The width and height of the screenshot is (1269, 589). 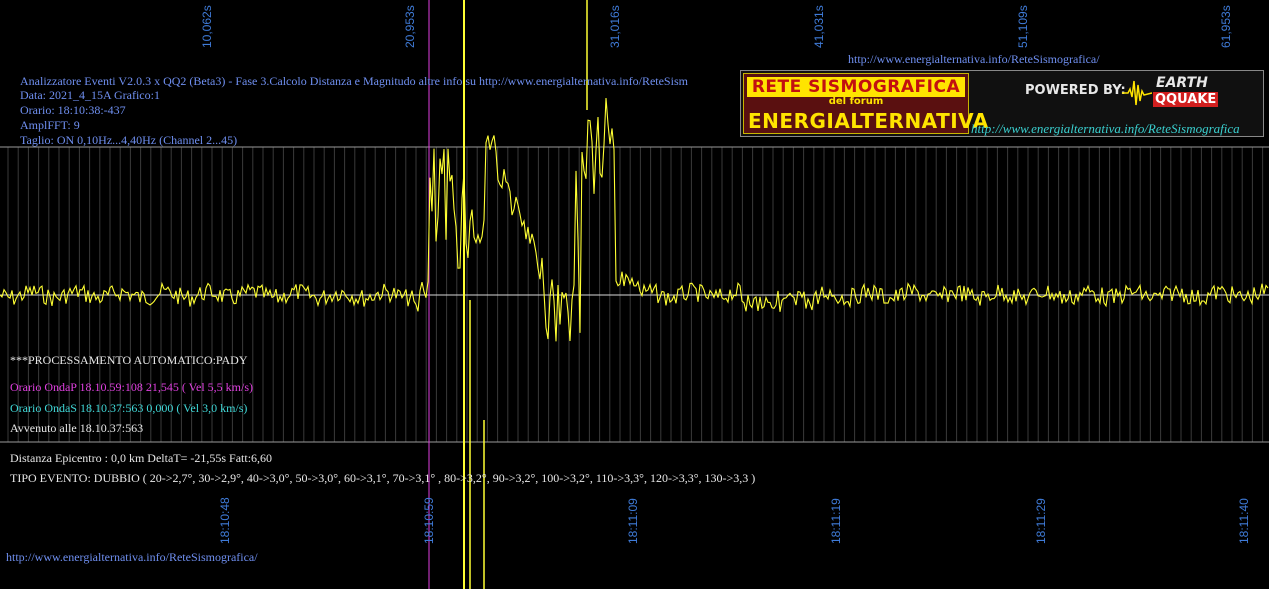 What do you see at coordinates (1137, 93) in the screenshot?
I see `seismograph-wave-icon` at bounding box center [1137, 93].